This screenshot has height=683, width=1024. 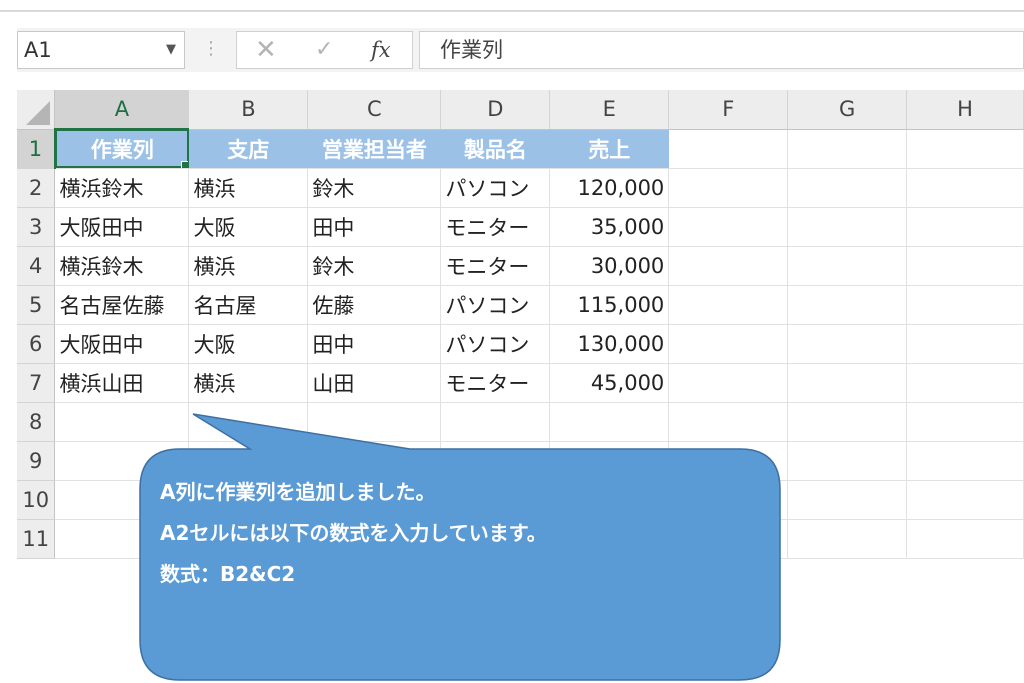 What do you see at coordinates (36, 188) in the screenshot?
I see `row-header-2: 2` at bounding box center [36, 188].